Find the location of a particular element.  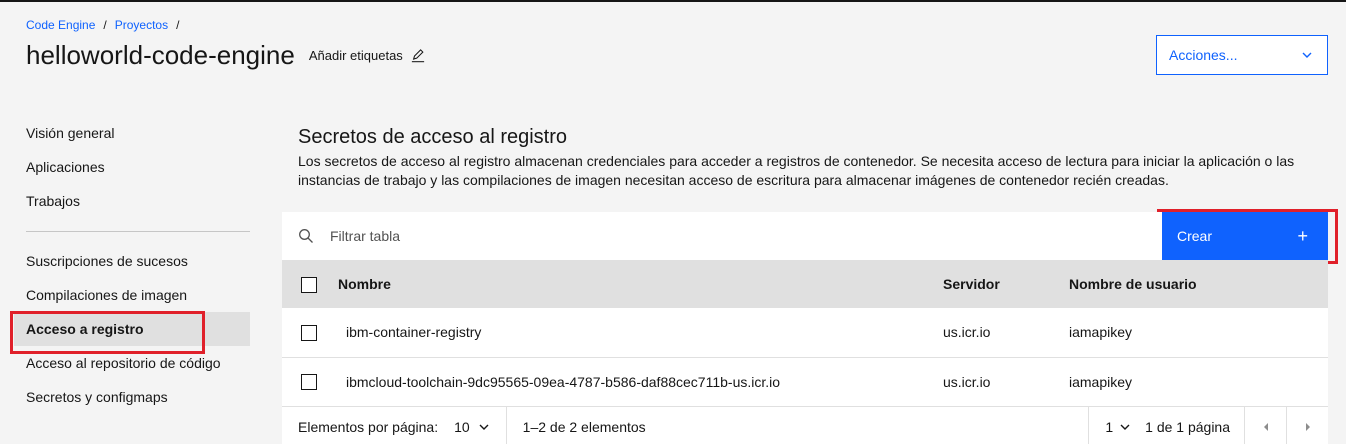

add-tags-button: Añadir etiquetas is located at coordinates (367, 55).